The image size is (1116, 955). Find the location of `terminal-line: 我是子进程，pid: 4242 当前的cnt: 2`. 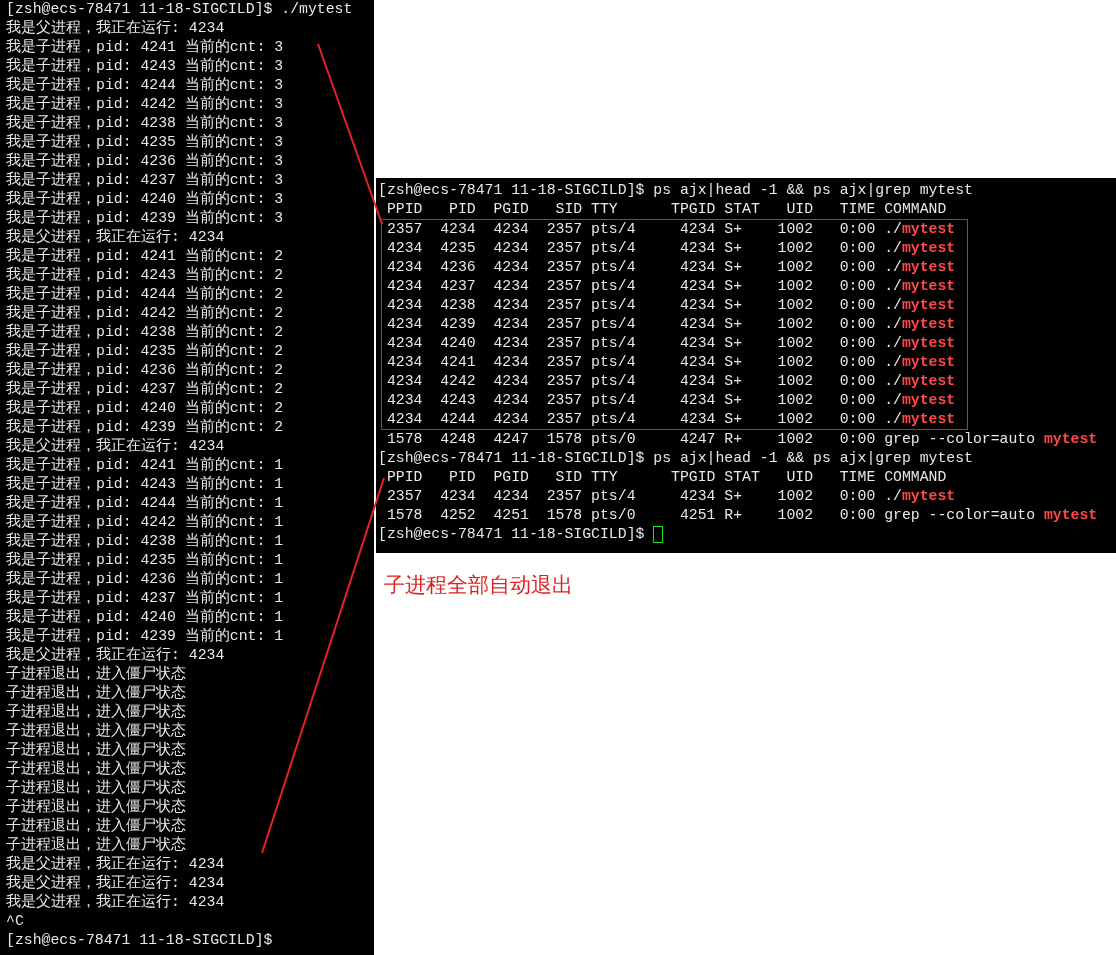

terminal-line: 我是子进程，pid: 4242 当前的cnt: 2 is located at coordinates (145, 313).